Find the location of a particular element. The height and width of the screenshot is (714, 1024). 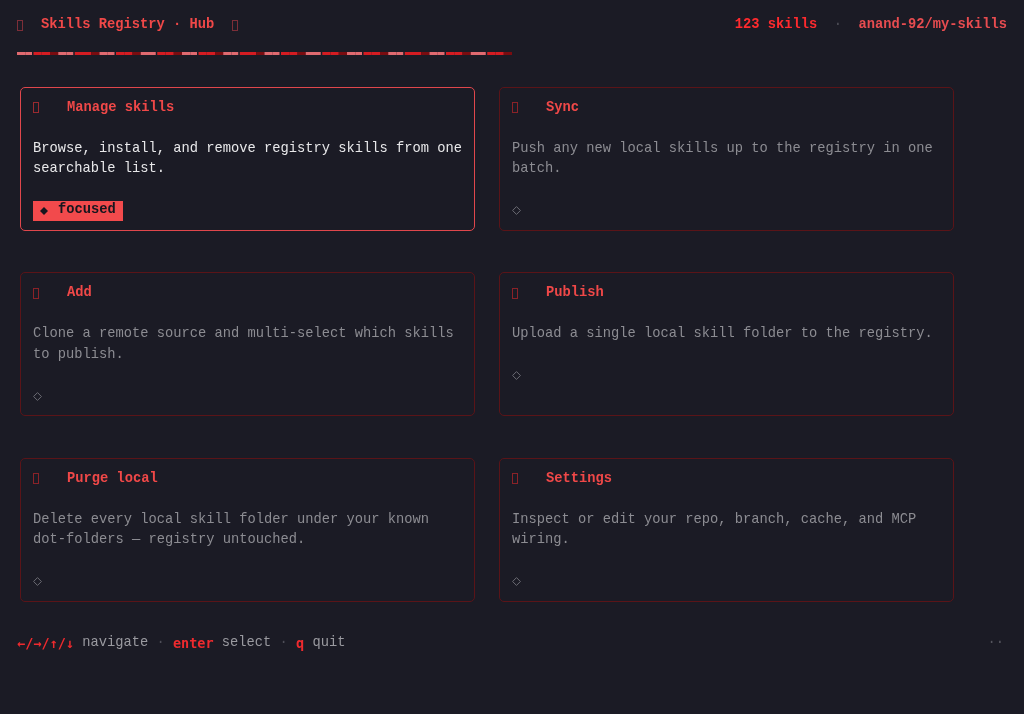

menu-card: Publish Upload a single local skill folder to the registry. is located at coordinates (726, 344).